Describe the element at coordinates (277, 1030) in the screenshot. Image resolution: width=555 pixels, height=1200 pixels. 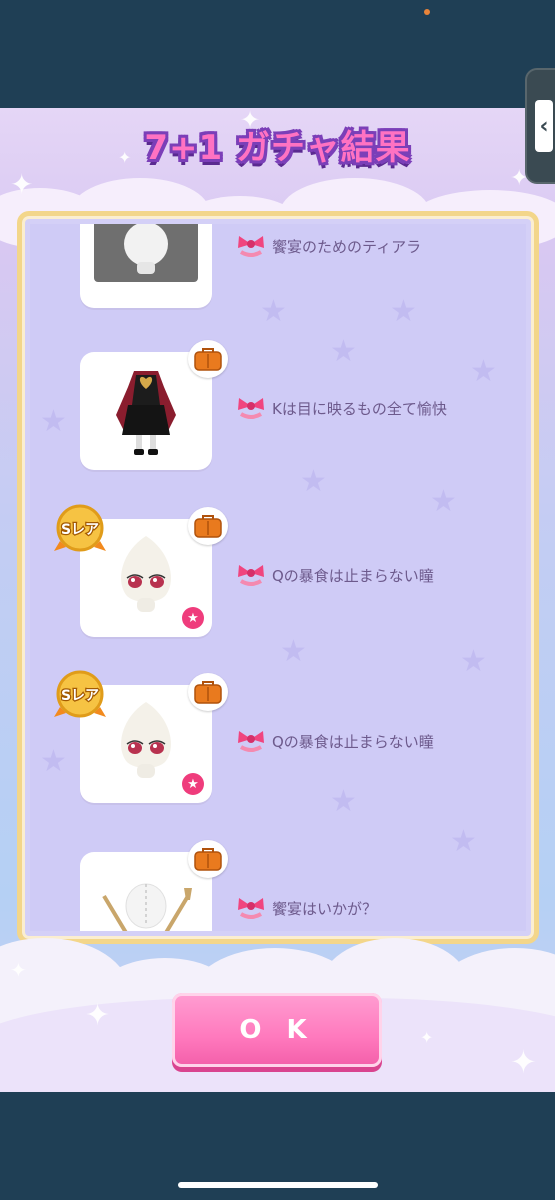
I see `ok-button: O K` at that location.